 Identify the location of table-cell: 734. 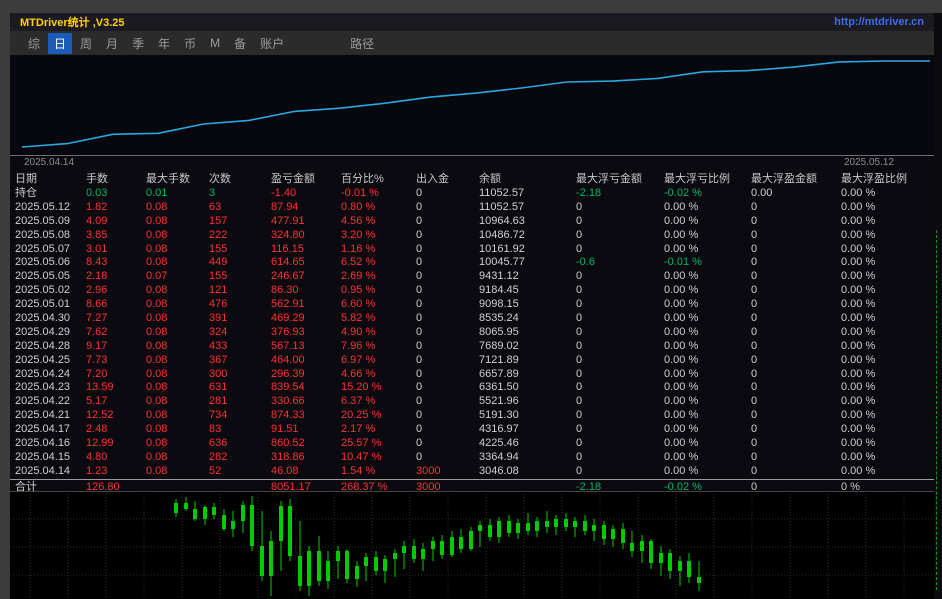
(218, 415).